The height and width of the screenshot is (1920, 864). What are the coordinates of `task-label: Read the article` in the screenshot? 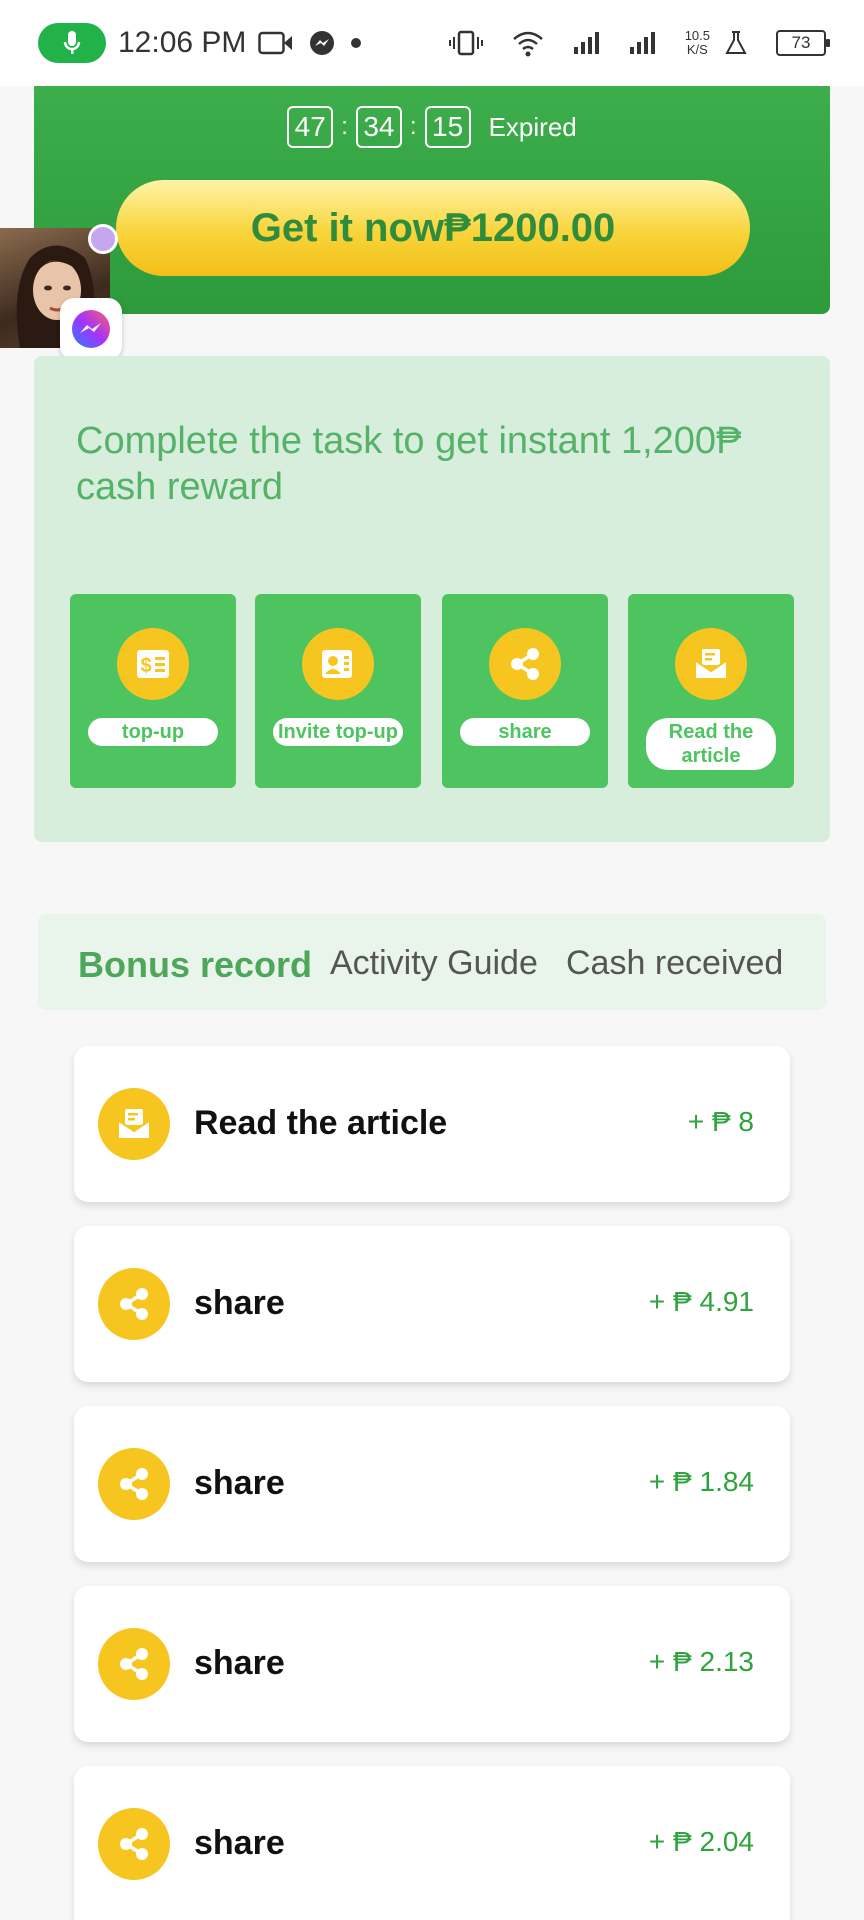 It's located at (711, 744).